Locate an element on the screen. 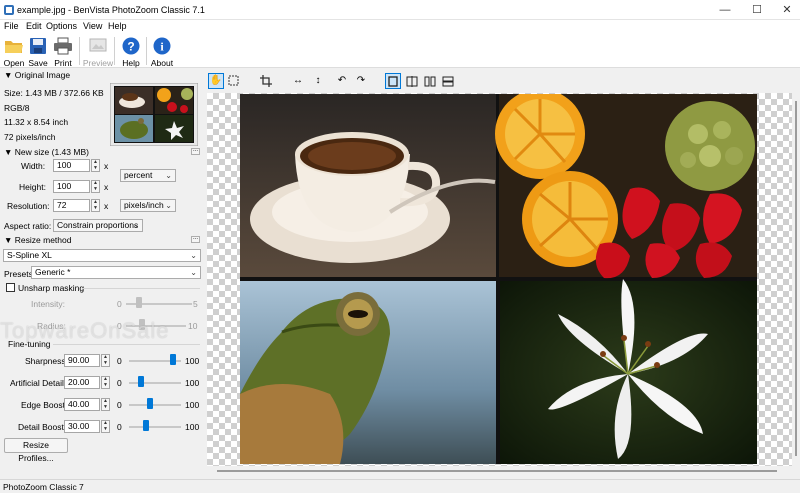 Image resolution: width=800 pixels, height=493 pixels. width-input: 100 is located at coordinates (71, 165).